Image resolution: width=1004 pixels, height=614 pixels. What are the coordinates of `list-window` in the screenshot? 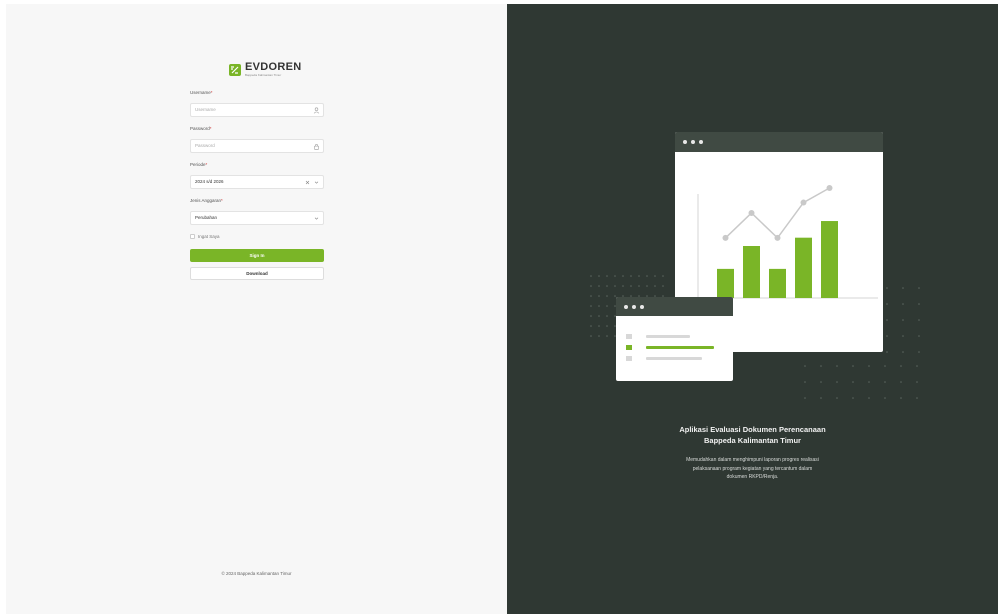 It's located at (674, 339).